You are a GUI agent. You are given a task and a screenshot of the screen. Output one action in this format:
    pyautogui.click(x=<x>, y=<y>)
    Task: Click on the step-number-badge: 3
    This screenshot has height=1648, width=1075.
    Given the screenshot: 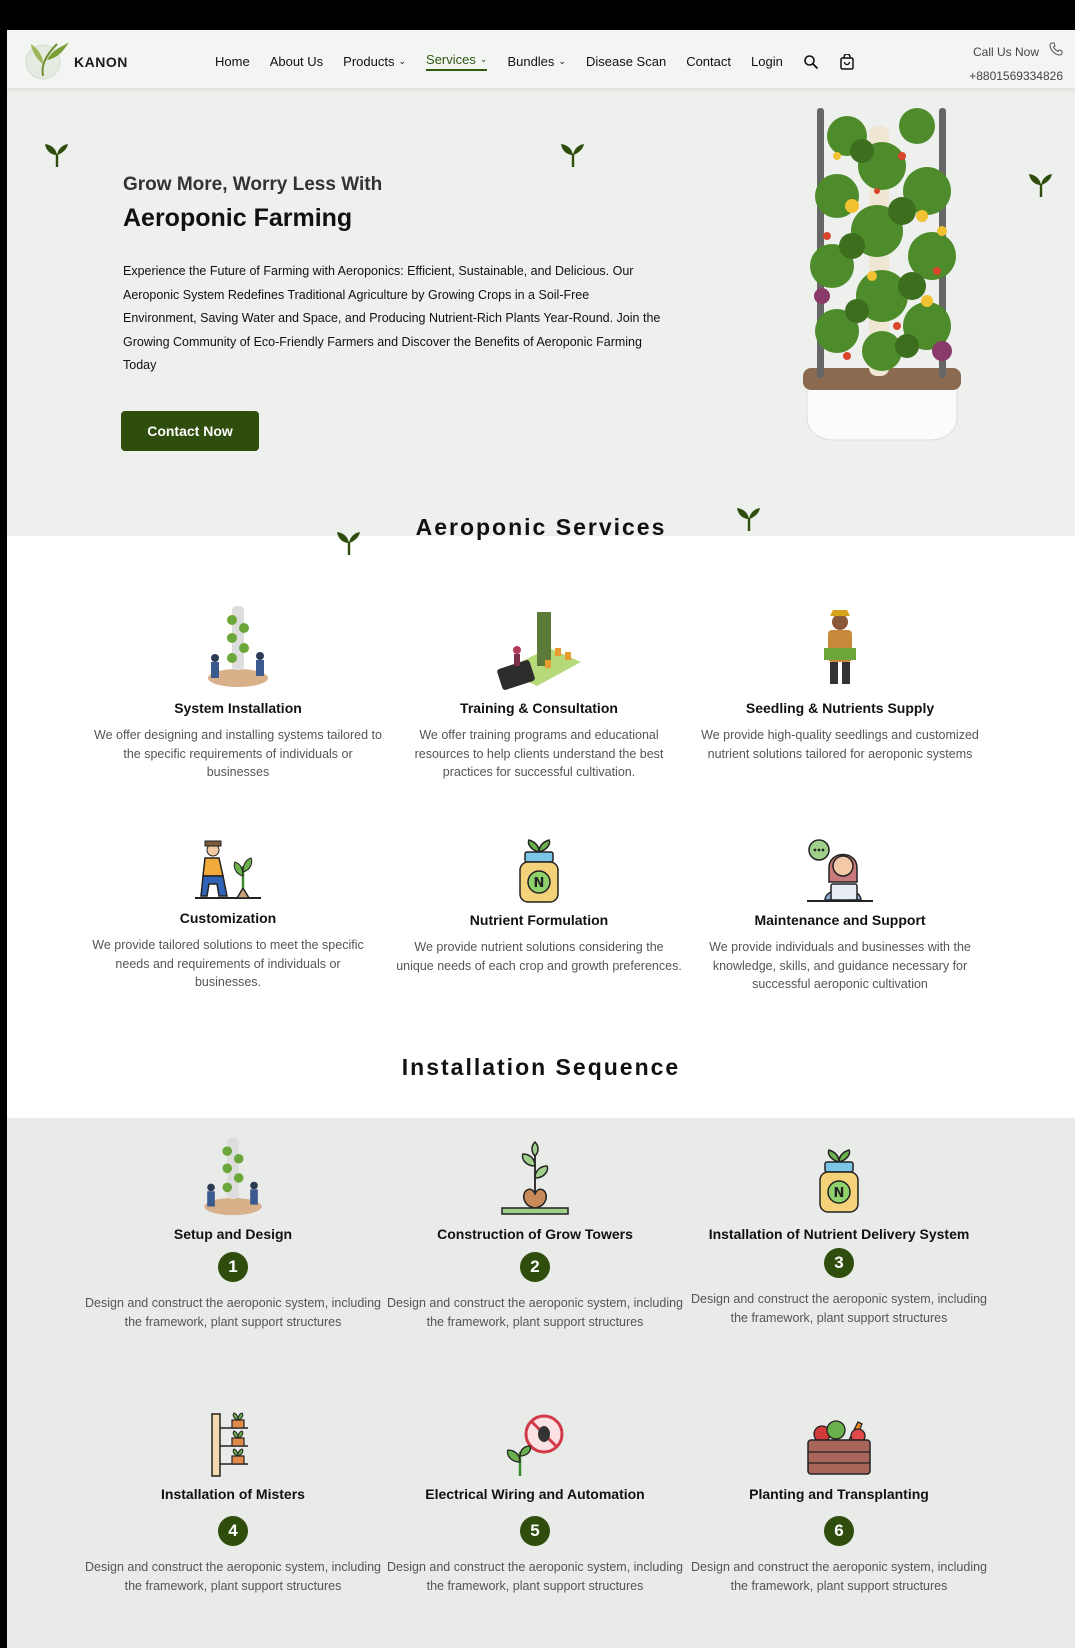 What is the action you would take?
    pyautogui.click(x=839, y=1263)
    